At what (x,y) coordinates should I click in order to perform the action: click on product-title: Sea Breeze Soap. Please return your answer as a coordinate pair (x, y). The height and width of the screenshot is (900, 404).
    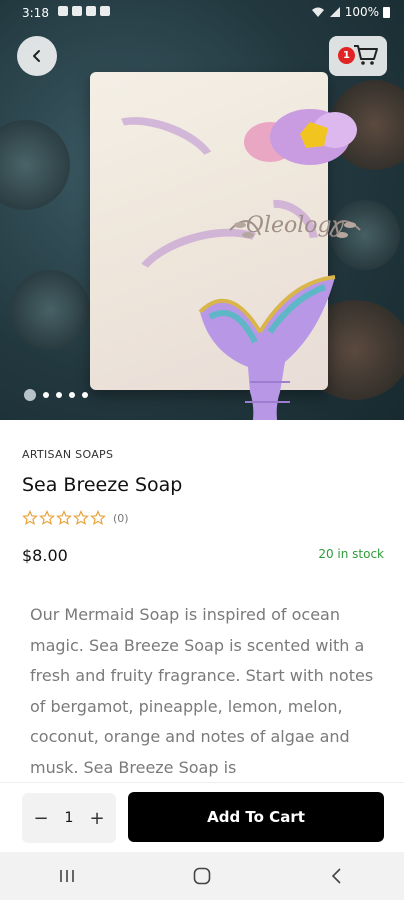
    Looking at the image, I should click on (102, 485).